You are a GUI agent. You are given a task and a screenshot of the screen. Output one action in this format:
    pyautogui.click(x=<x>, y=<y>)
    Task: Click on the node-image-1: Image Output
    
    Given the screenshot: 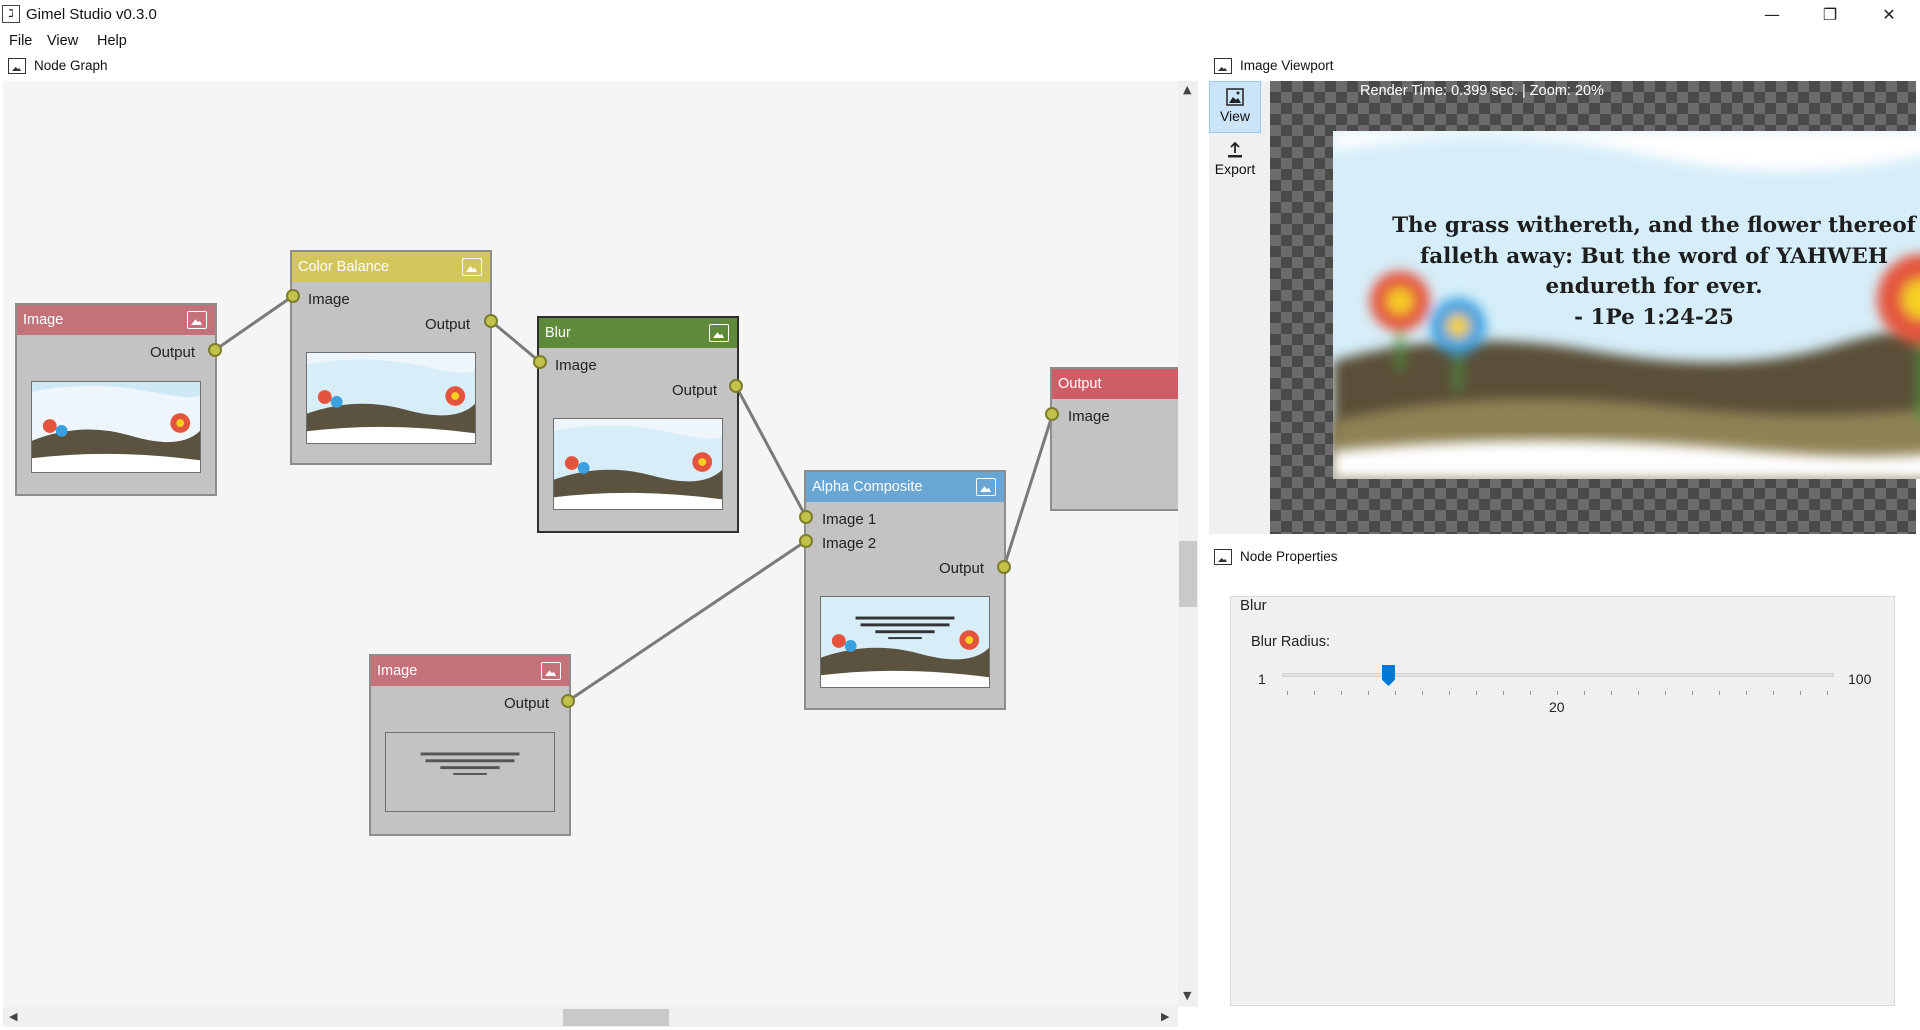 What is the action you would take?
    pyautogui.click(x=116, y=399)
    